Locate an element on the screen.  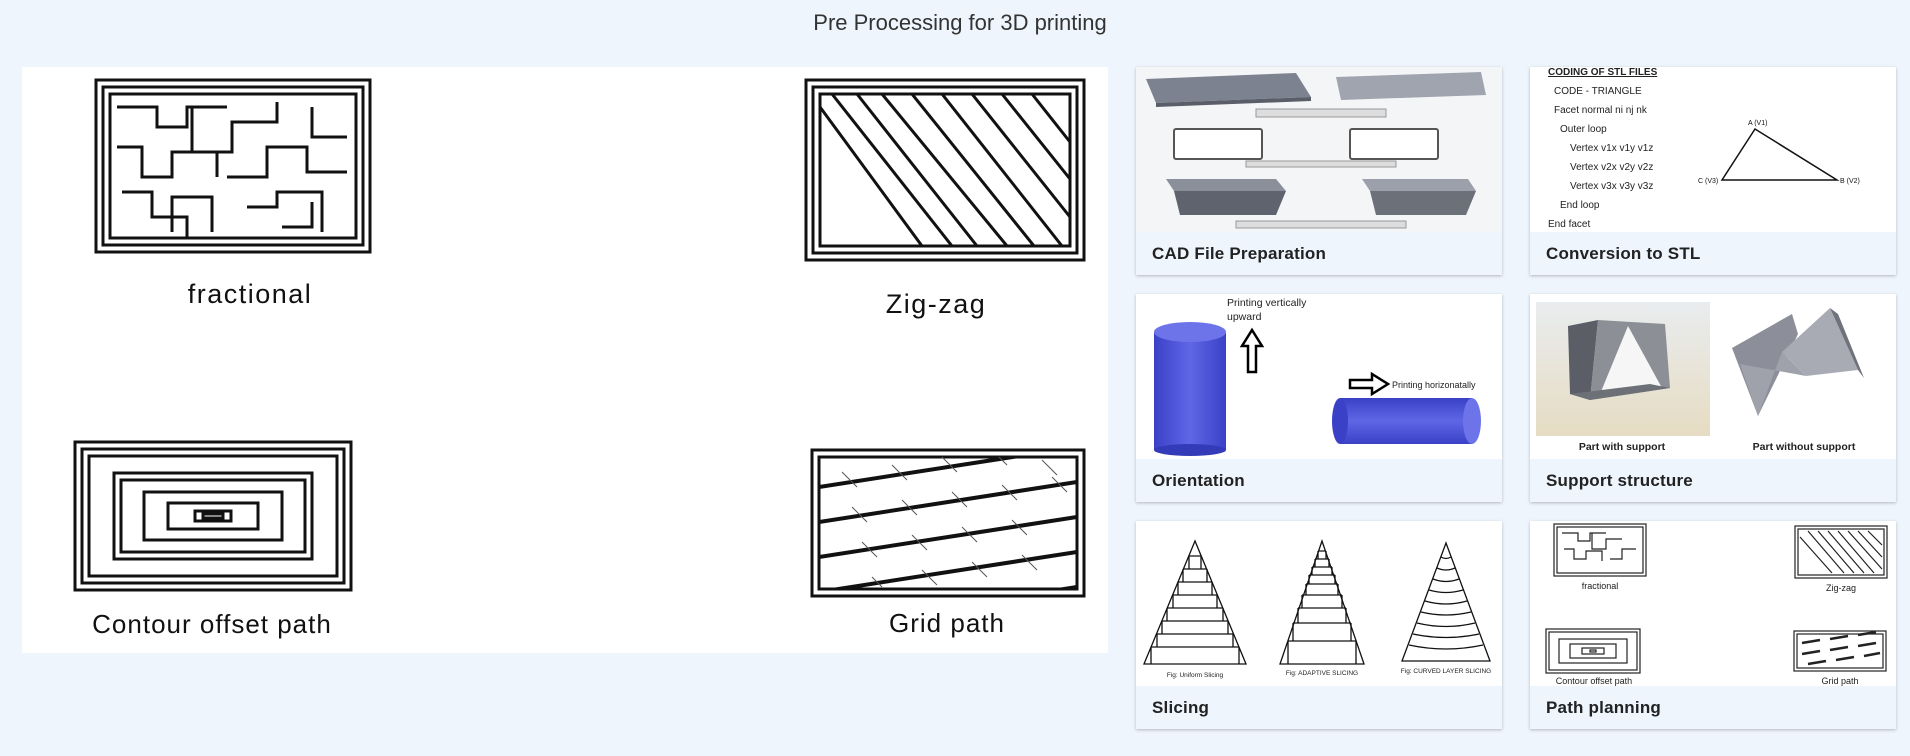
label-zigzag: Zig-zag is located at coordinates (936, 304).